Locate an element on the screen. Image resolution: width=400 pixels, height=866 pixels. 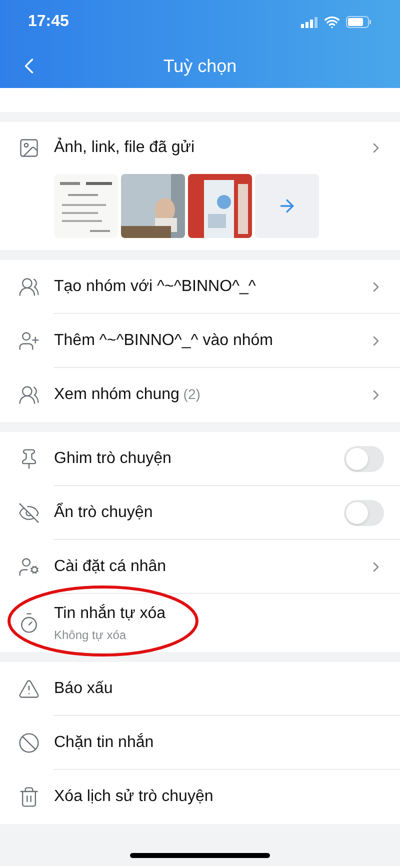
status-time: 17:45 is located at coordinates (48, 22).